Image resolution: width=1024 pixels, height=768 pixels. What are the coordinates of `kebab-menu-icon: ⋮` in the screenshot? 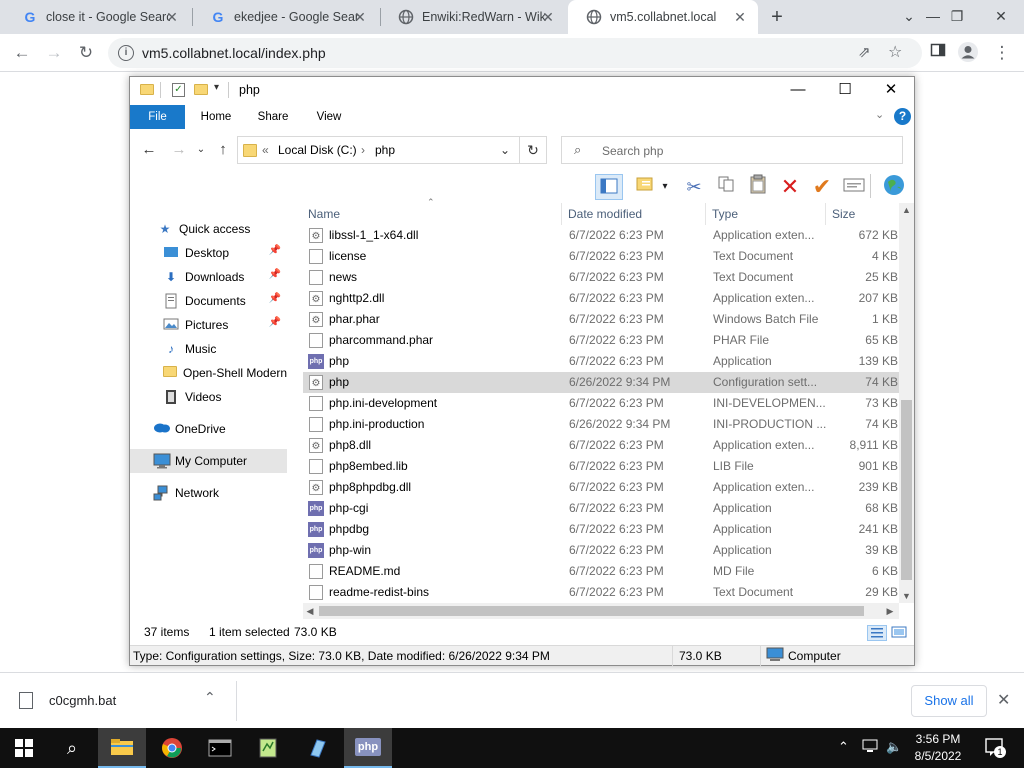 It's located at (1002, 53).